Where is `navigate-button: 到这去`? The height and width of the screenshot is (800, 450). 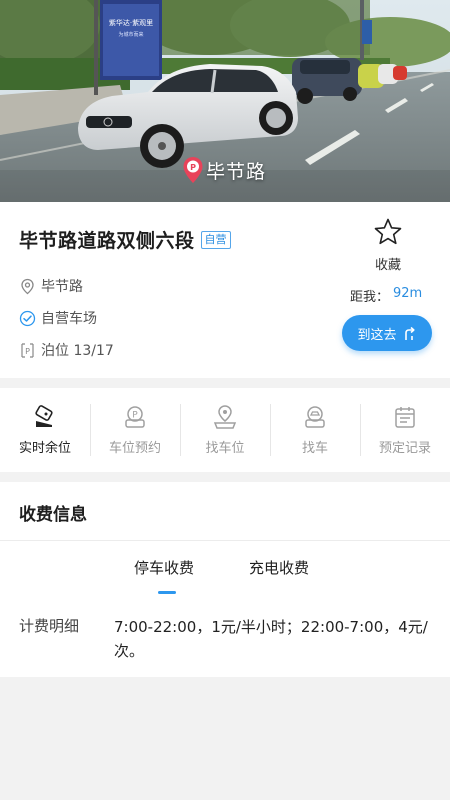 navigate-button: 到这去 is located at coordinates (387, 333).